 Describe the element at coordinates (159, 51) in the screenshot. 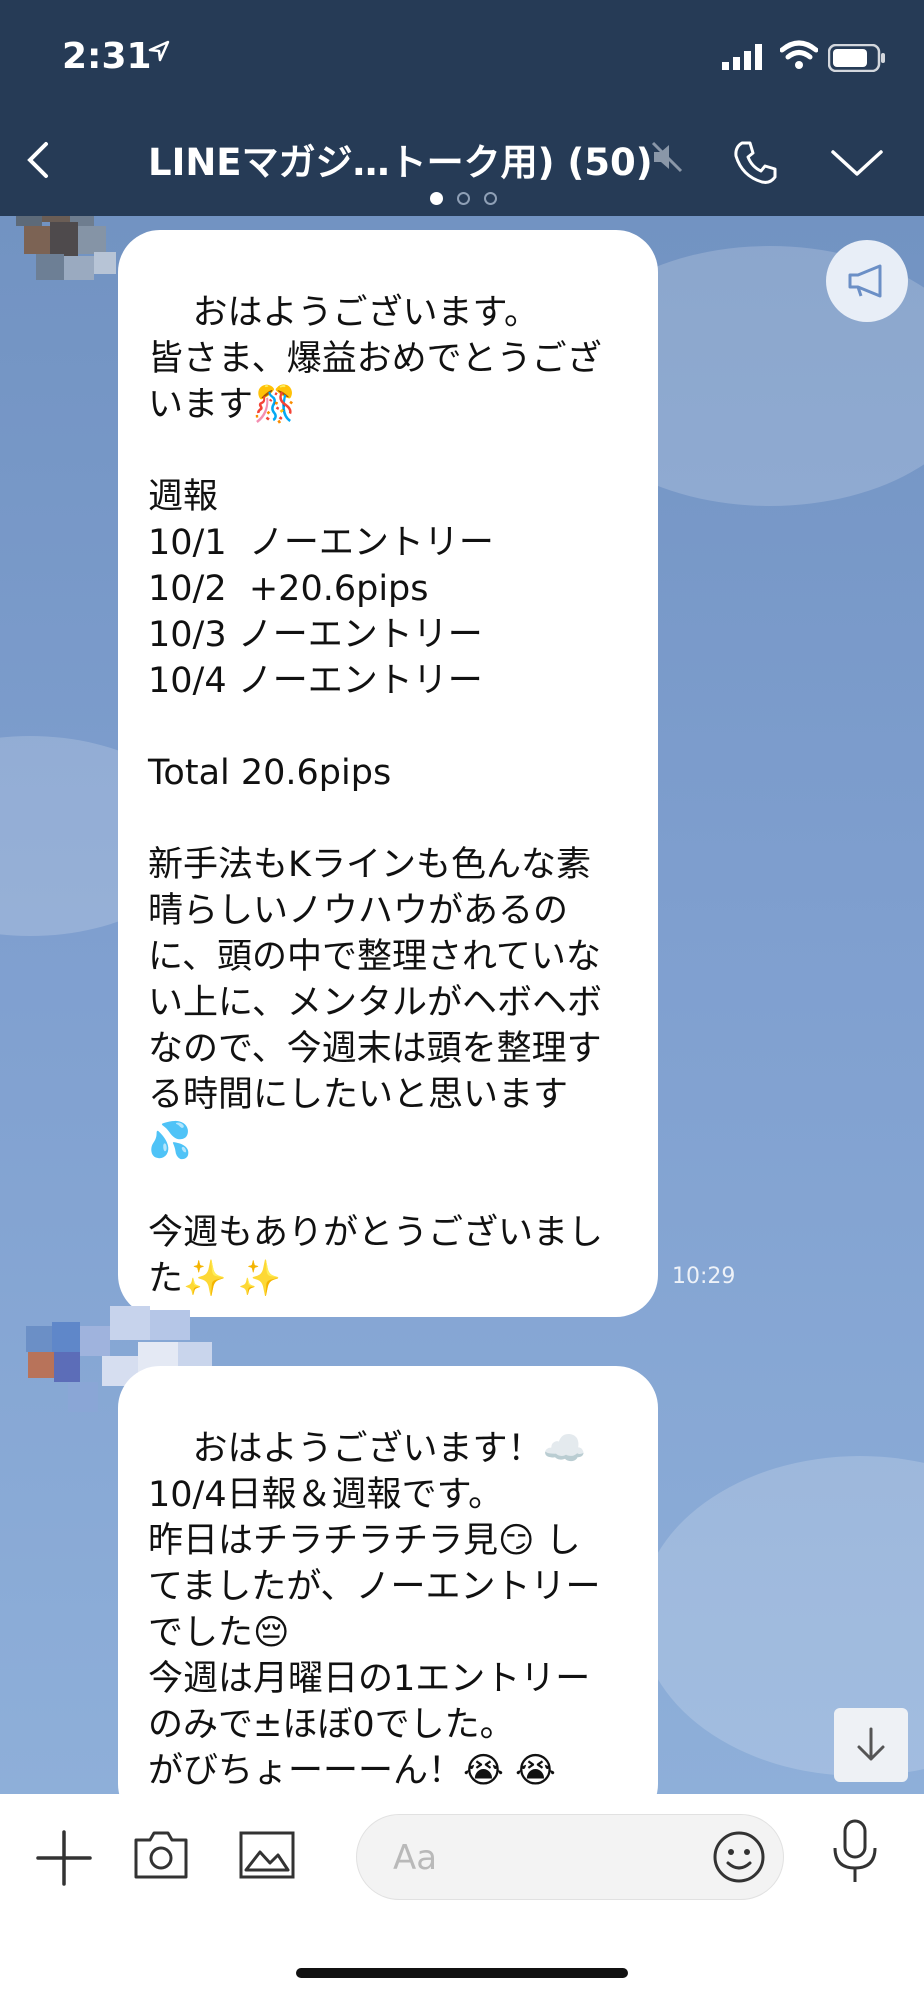

I see `location-arrow-icon` at that location.